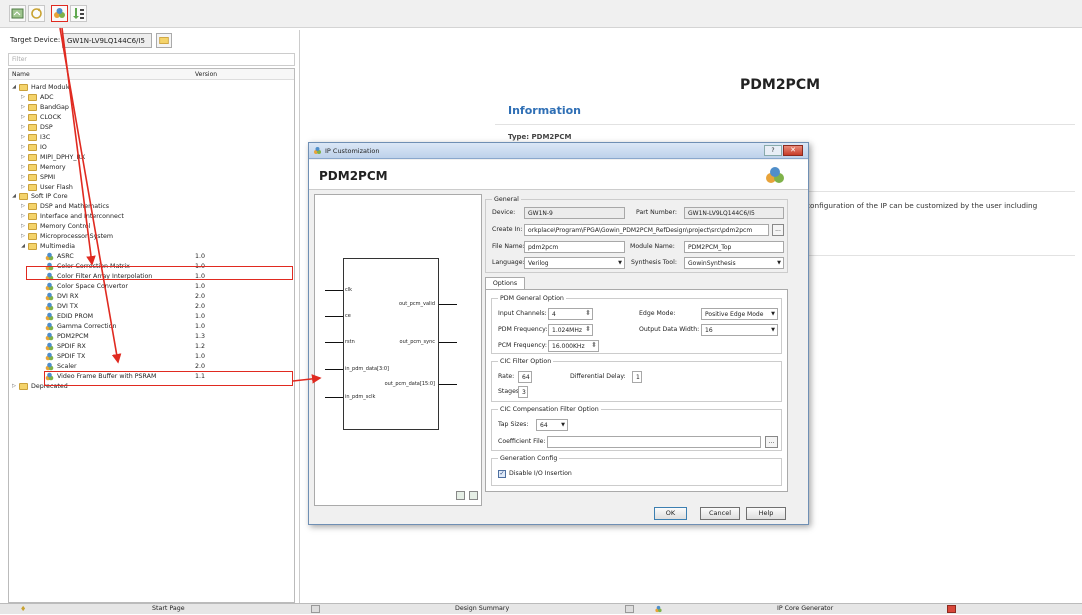 The height and width of the screenshot is (615, 1082). I want to click on start-page-icon: ♦, so click(23, 609).